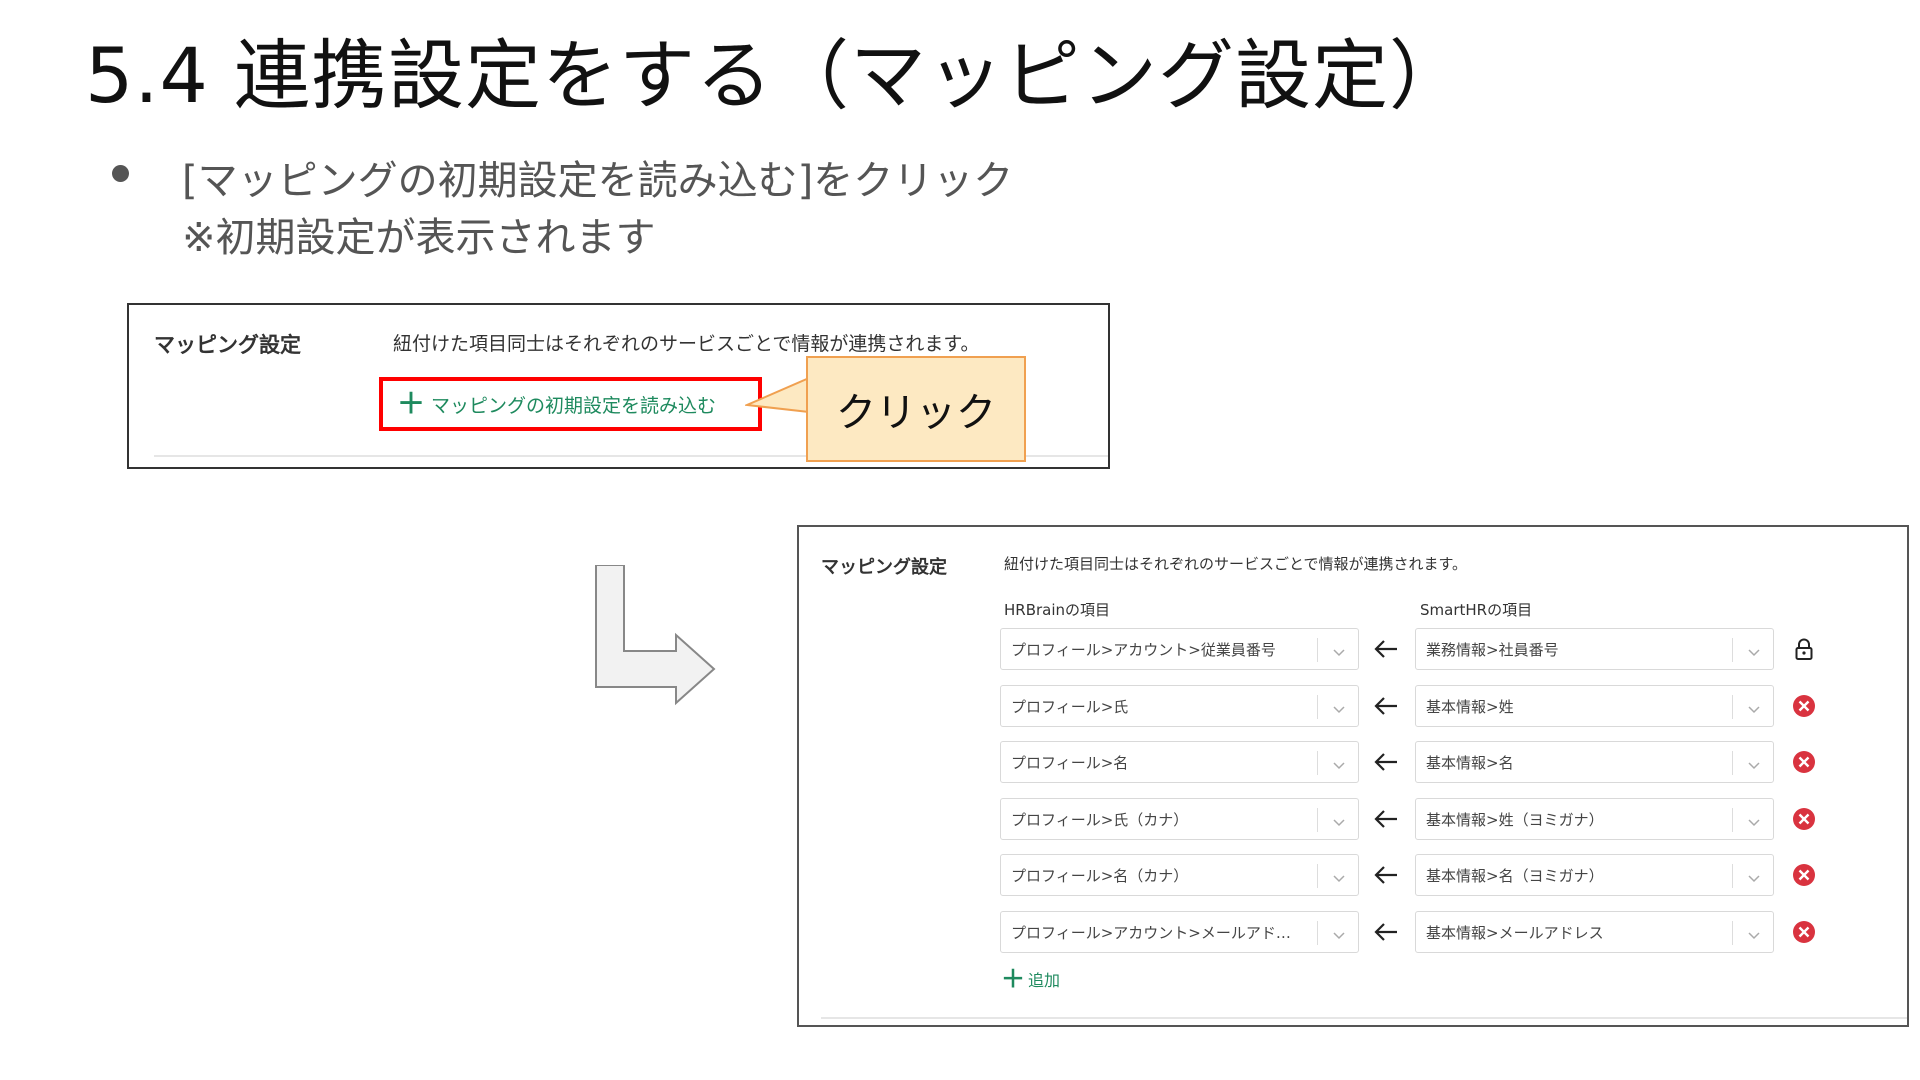 The image size is (1920, 1080). I want to click on smarthr-field-select: 基本情報>姓, so click(1594, 705).